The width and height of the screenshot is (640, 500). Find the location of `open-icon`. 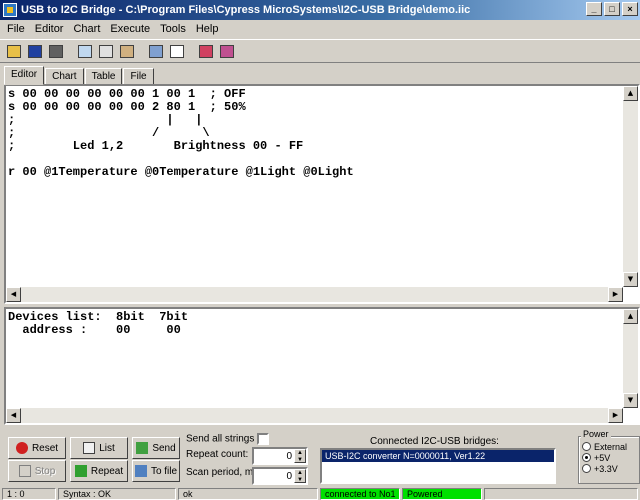

open-icon is located at coordinates (14, 51).